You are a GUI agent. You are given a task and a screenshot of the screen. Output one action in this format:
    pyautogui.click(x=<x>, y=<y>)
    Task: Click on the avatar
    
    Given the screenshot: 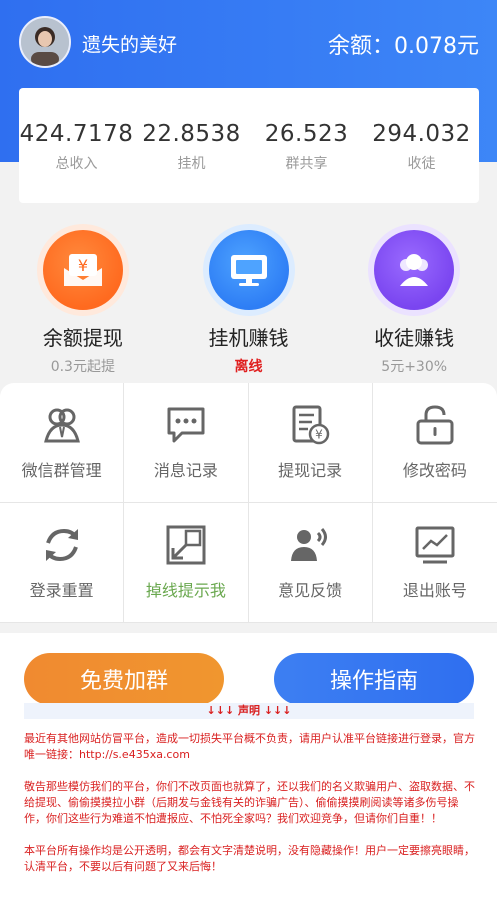 What is the action you would take?
    pyautogui.click(x=45, y=42)
    